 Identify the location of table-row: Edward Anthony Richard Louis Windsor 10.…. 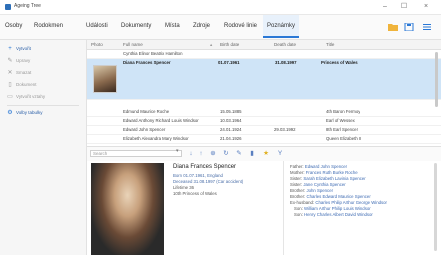
(264, 121).